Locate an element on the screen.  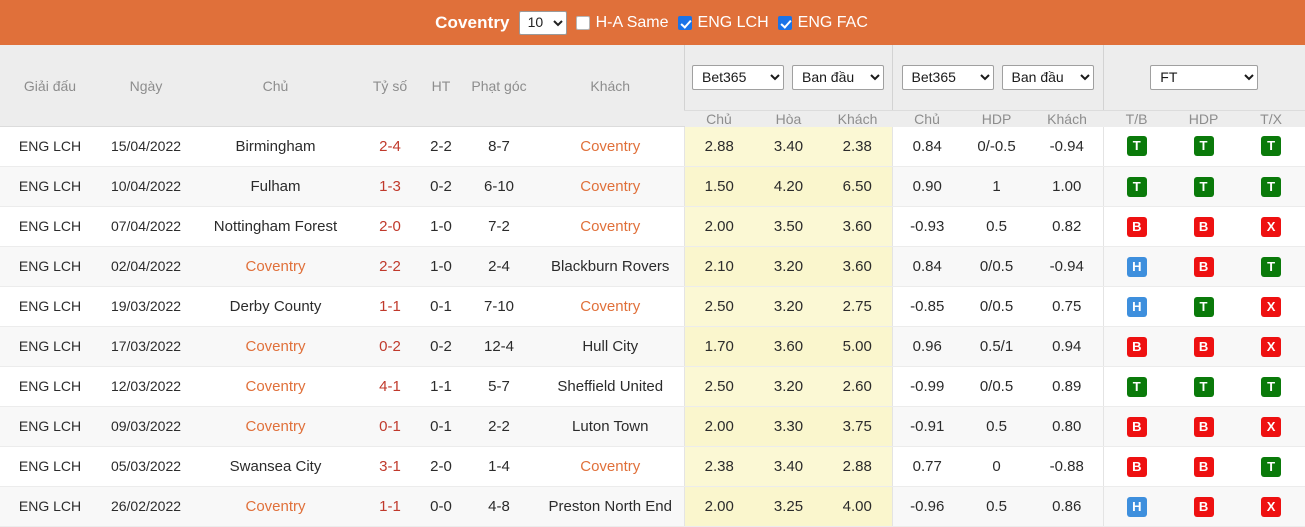
cell-odds1-draw: 3.60 is located at coordinates (788, 346).